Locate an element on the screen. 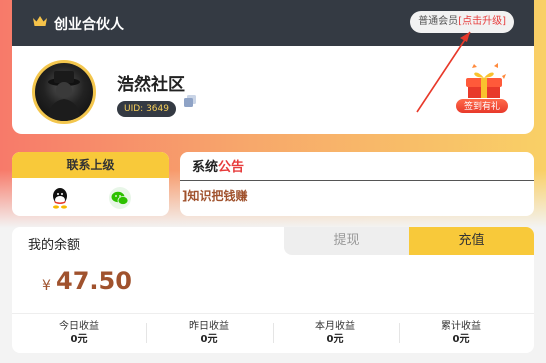  user-name: 浩然社区 is located at coordinates (151, 85).